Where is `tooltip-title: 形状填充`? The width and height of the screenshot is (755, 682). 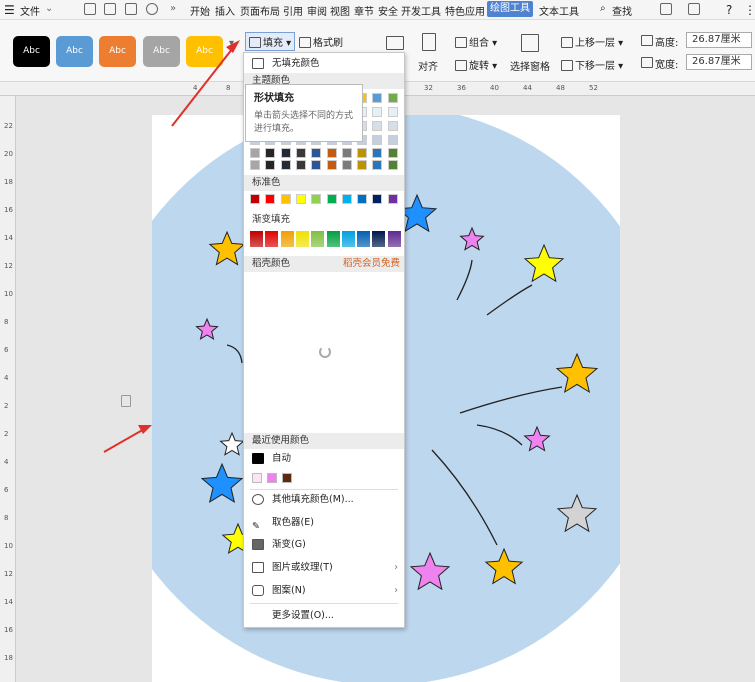 tooltip-title: 形状填充 is located at coordinates (274, 98).